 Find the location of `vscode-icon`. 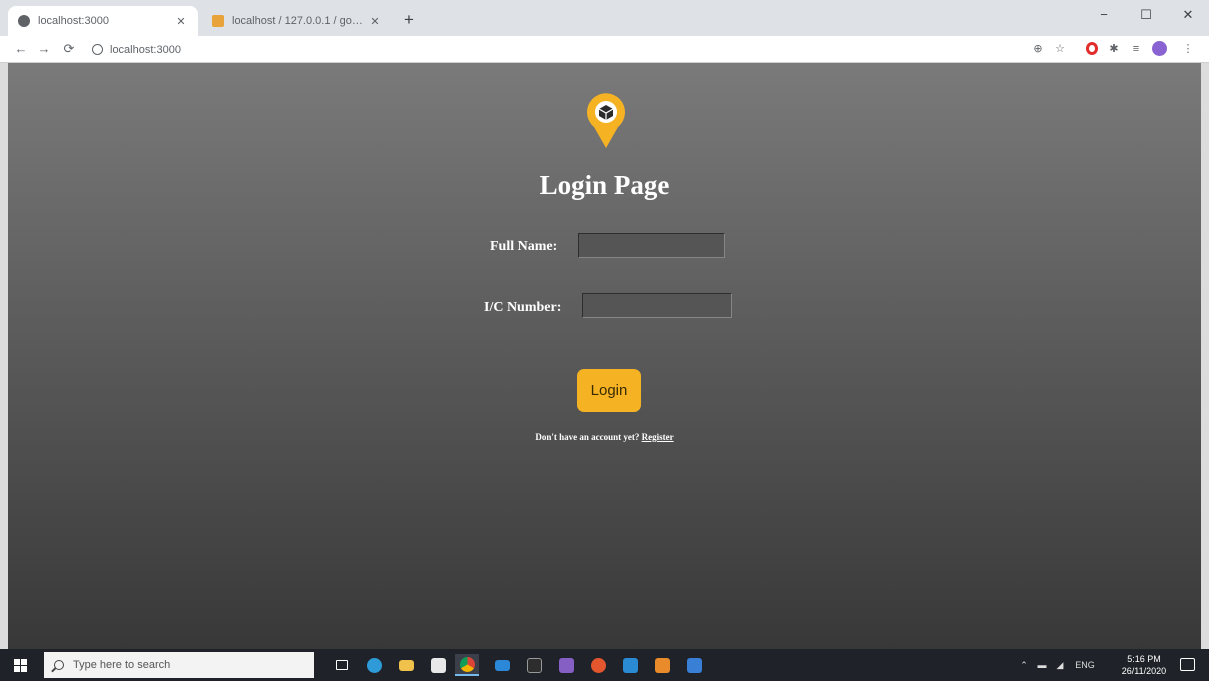

vscode-icon is located at coordinates (630, 665).